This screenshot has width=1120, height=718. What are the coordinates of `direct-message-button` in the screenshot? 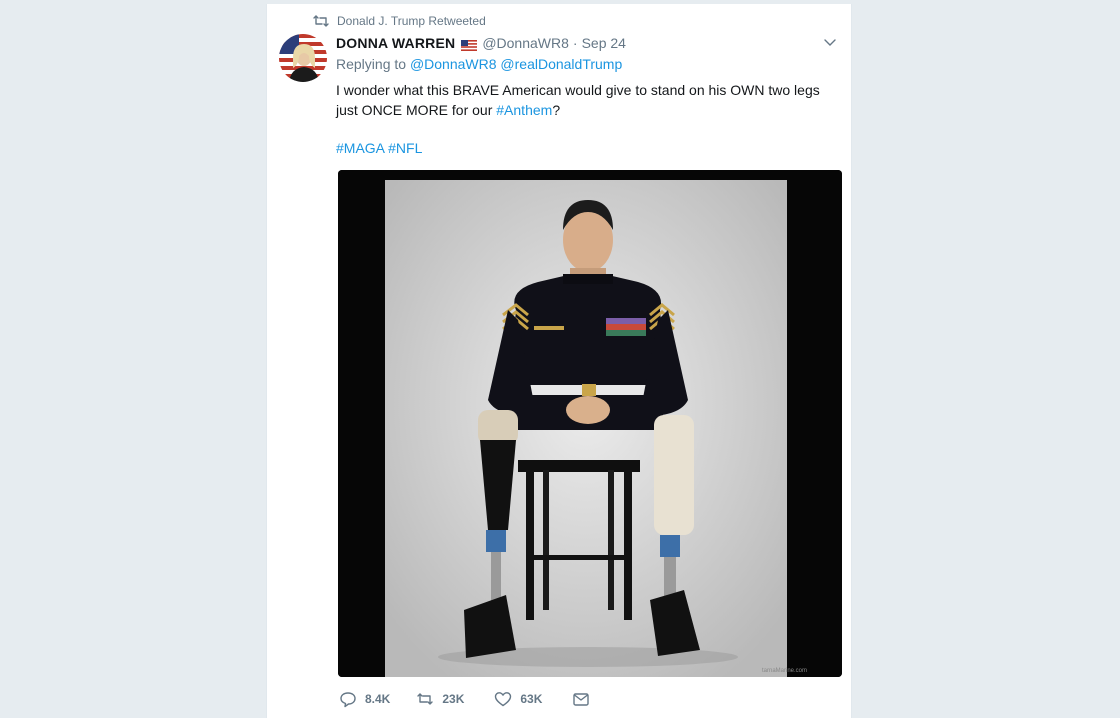 It's located at (581, 699).